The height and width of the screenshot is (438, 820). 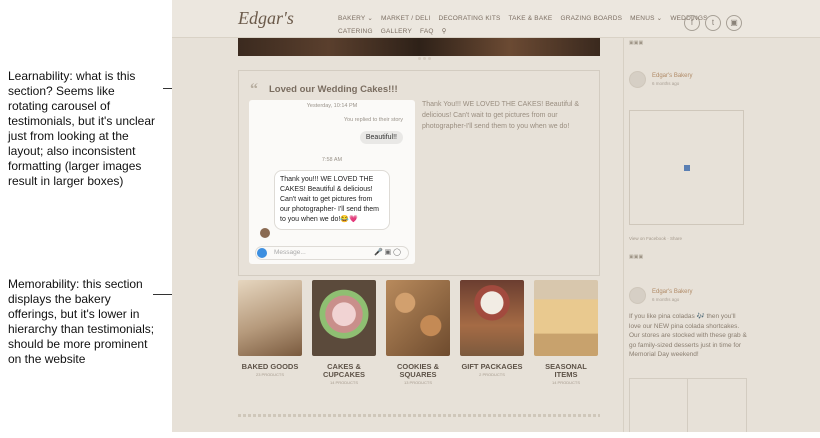 I want to click on product-category-name: CAKES & CUPCAKES, so click(x=344, y=371).